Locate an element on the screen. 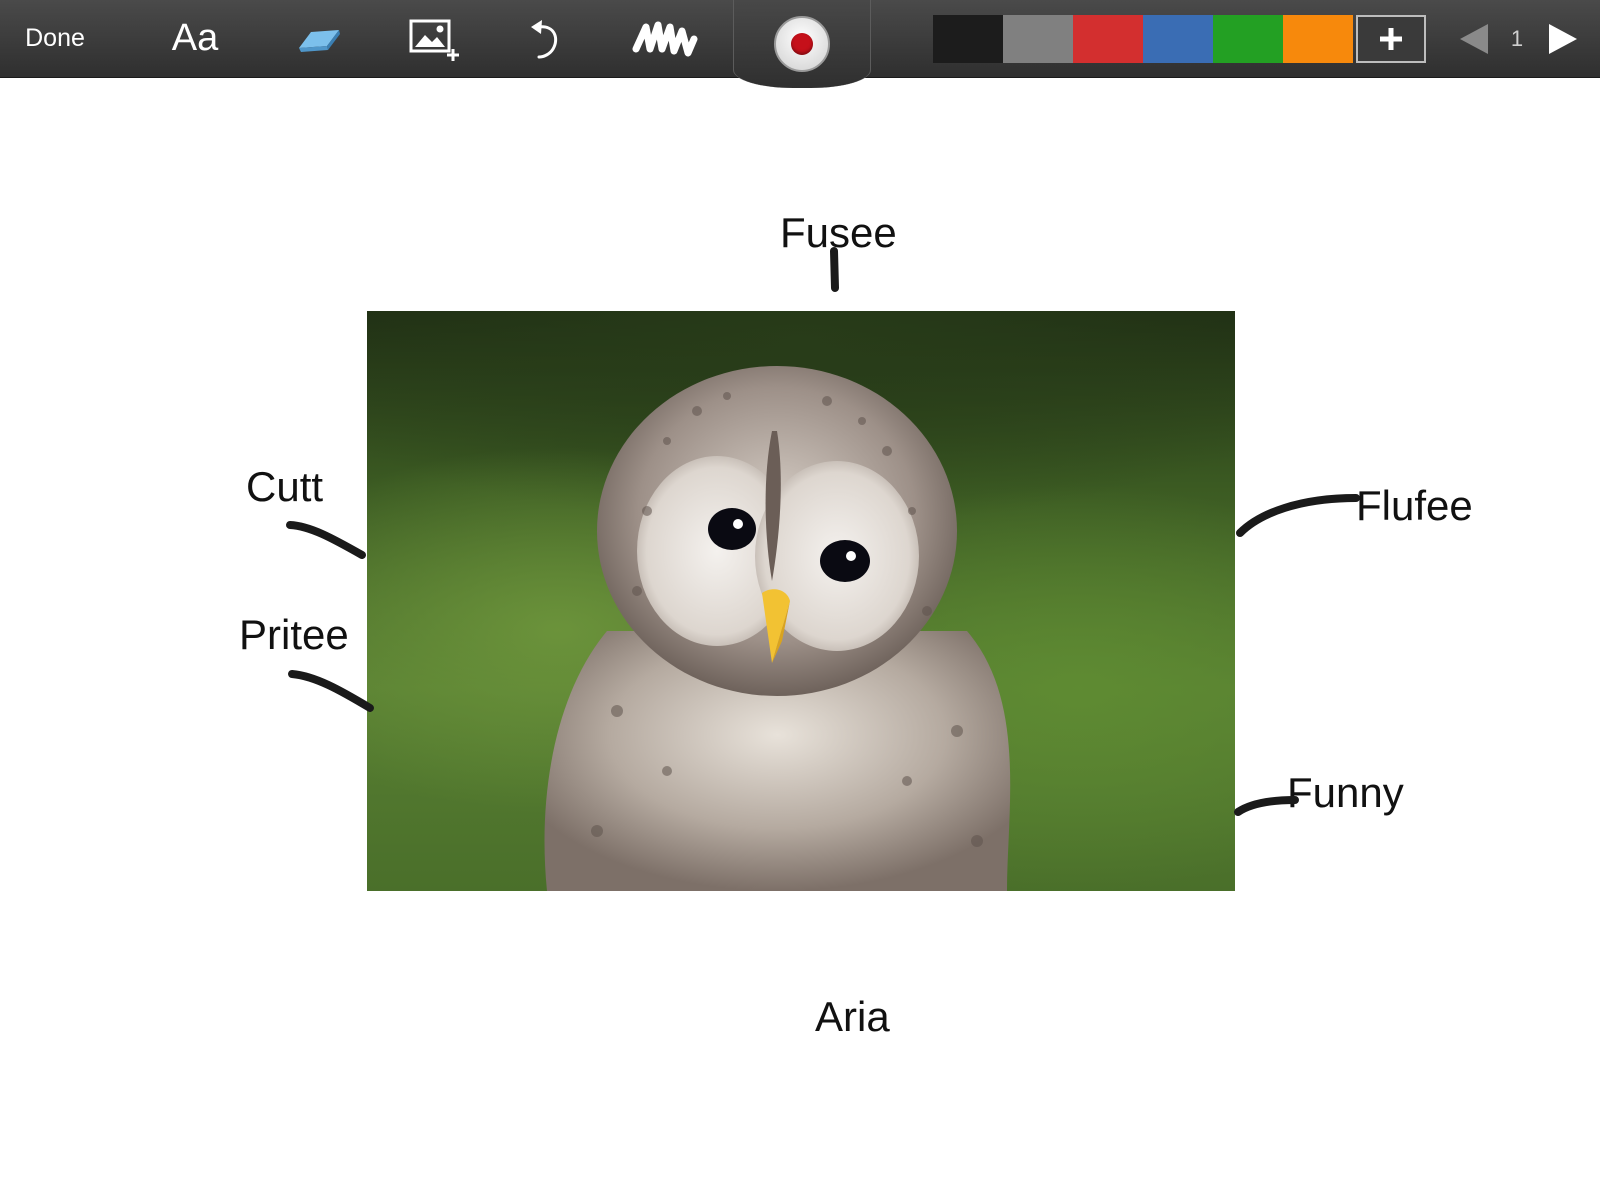 Image resolution: width=1600 pixels, height=1200 pixels. toolbar: Done Aa 1 is located at coordinates (800, 44).